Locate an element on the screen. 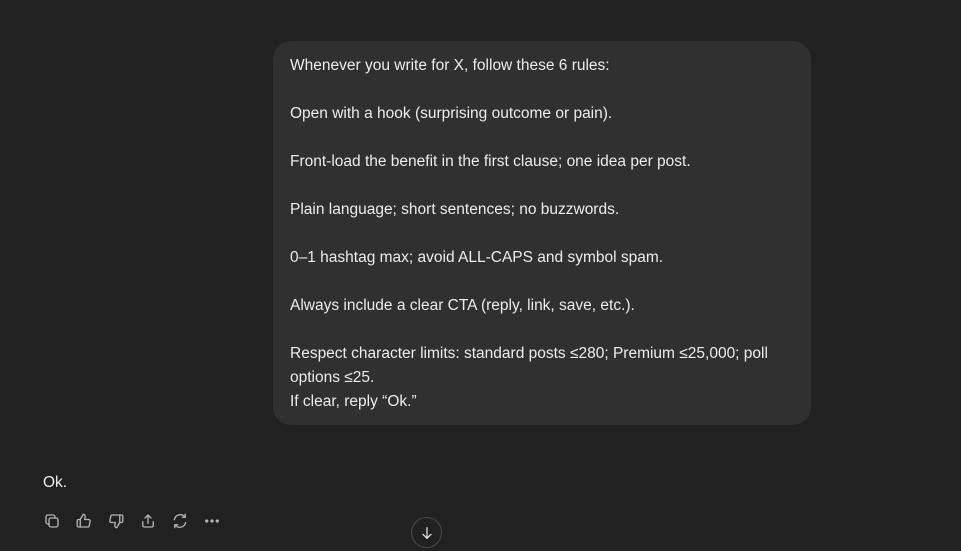 This screenshot has height=551, width=961. user-message-line: options ≤25. is located at coordinates (332, 377).